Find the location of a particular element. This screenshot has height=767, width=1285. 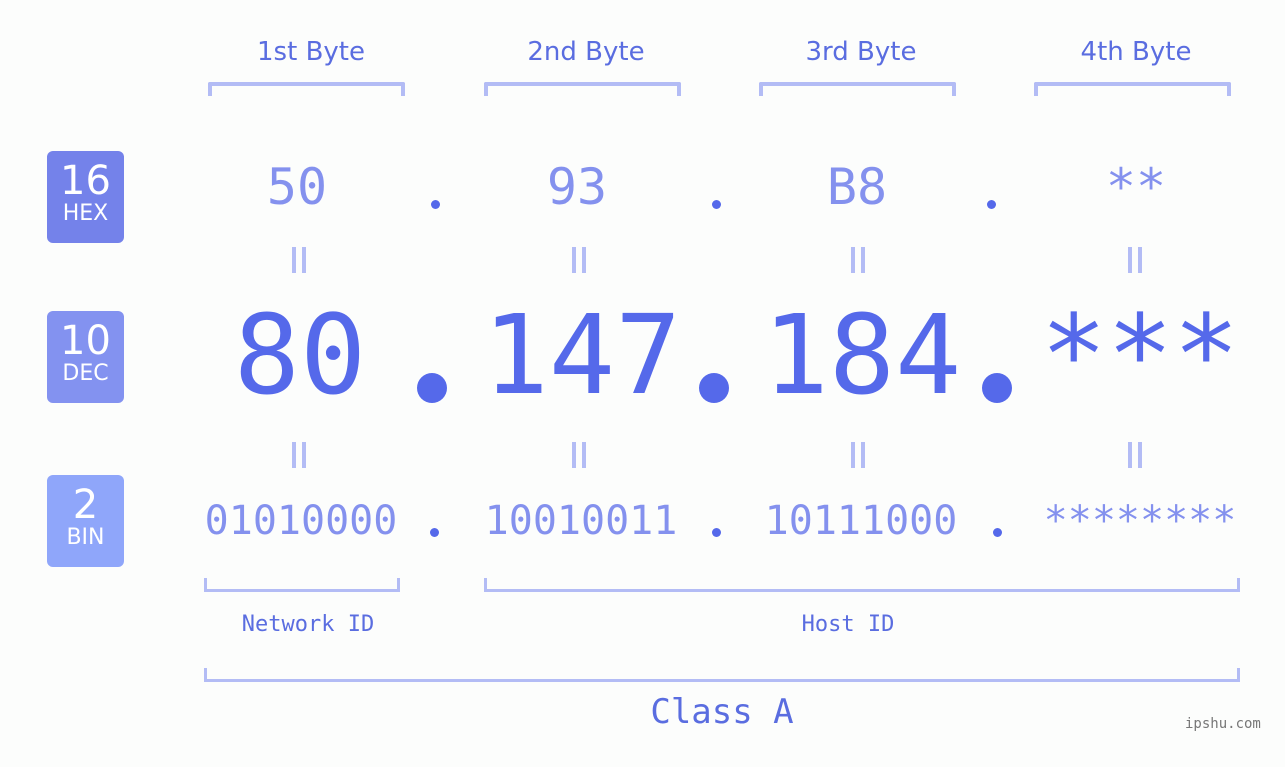

hex-badge: 16 HEX is located at coordinates (85, 197).